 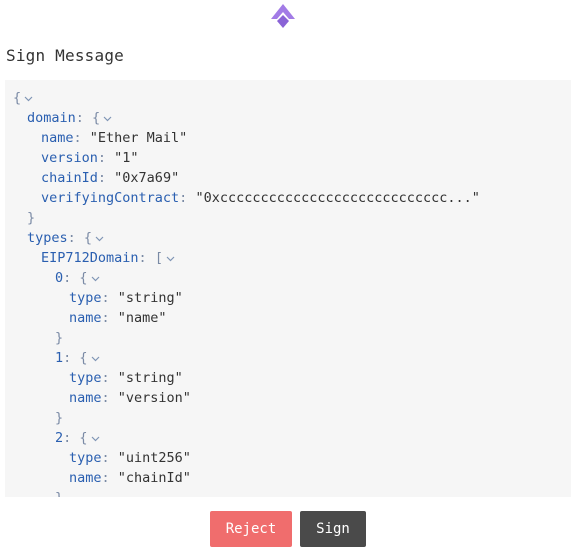 I want to click on json-value: "uint256", so click(x=154, y=458).